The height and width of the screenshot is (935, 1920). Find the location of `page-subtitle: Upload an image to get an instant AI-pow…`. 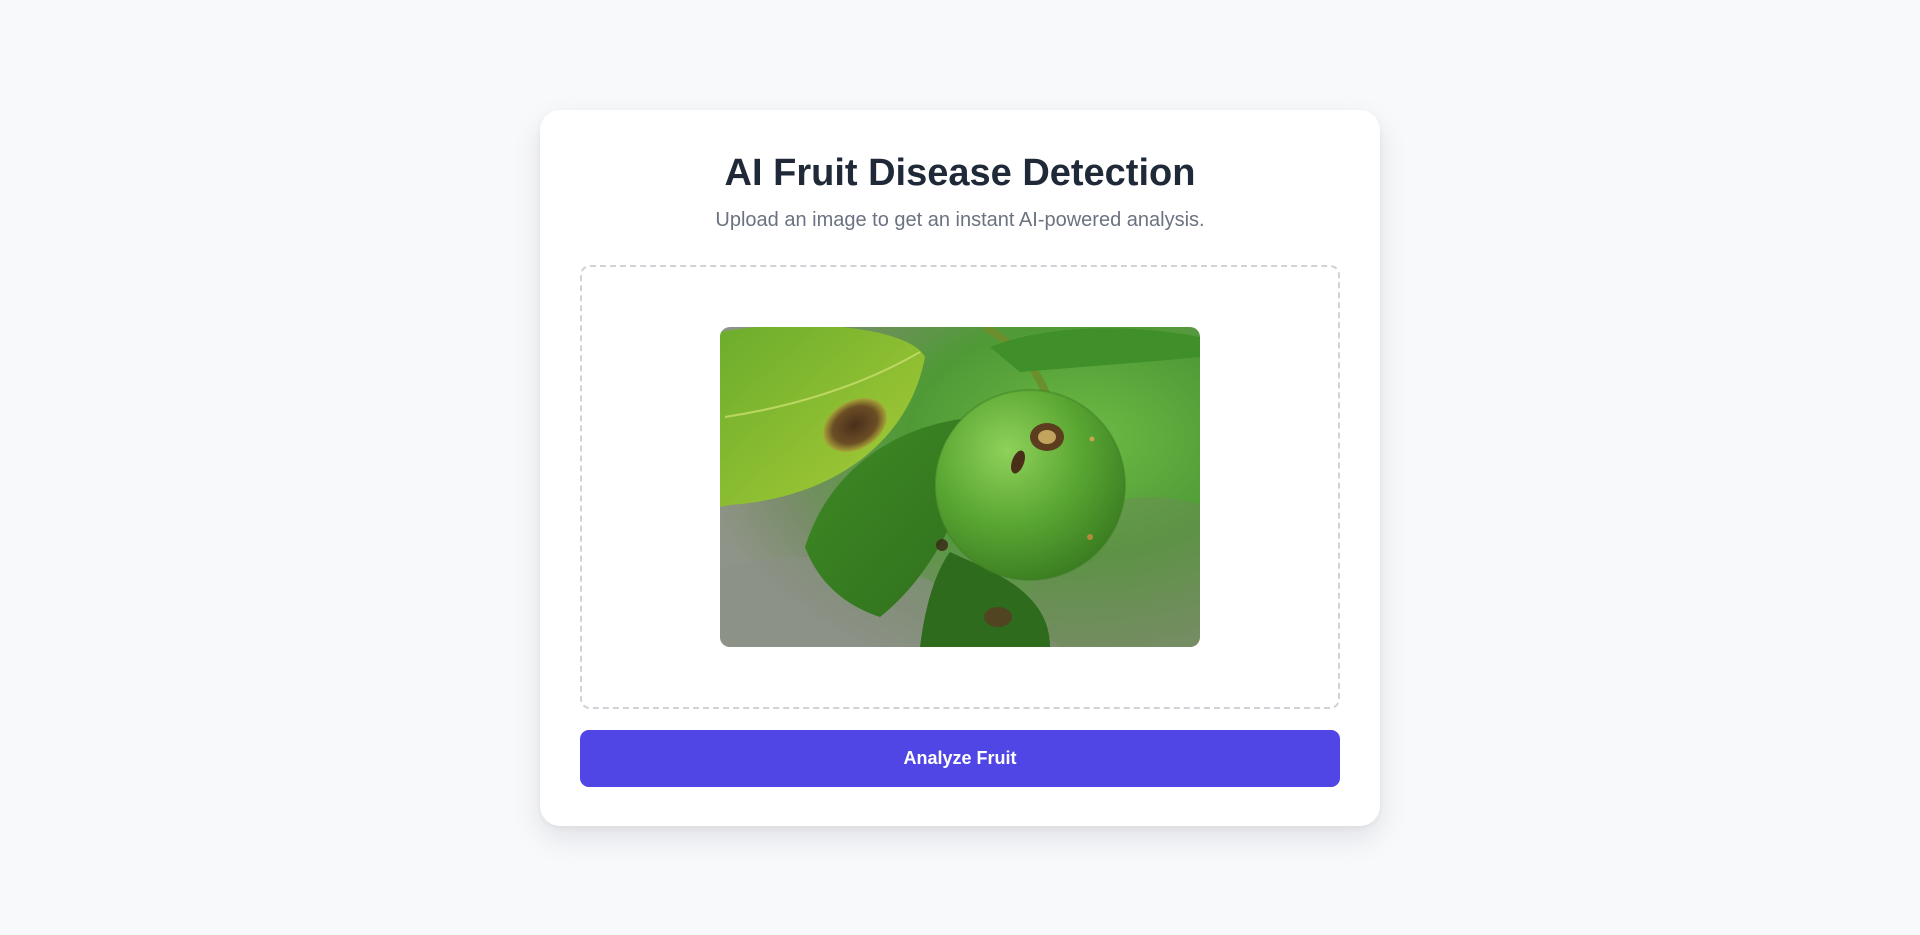

page-subtitle: Upload an image to get an instant AI-pow… is located at coordinates (960, 220).